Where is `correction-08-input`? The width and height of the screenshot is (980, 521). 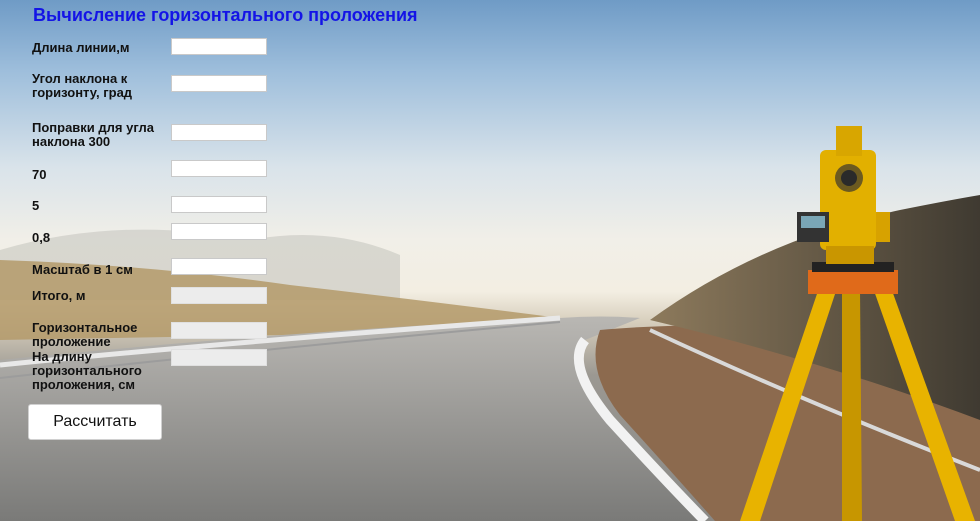 correction-08-input is located at coordinates (219, 231).